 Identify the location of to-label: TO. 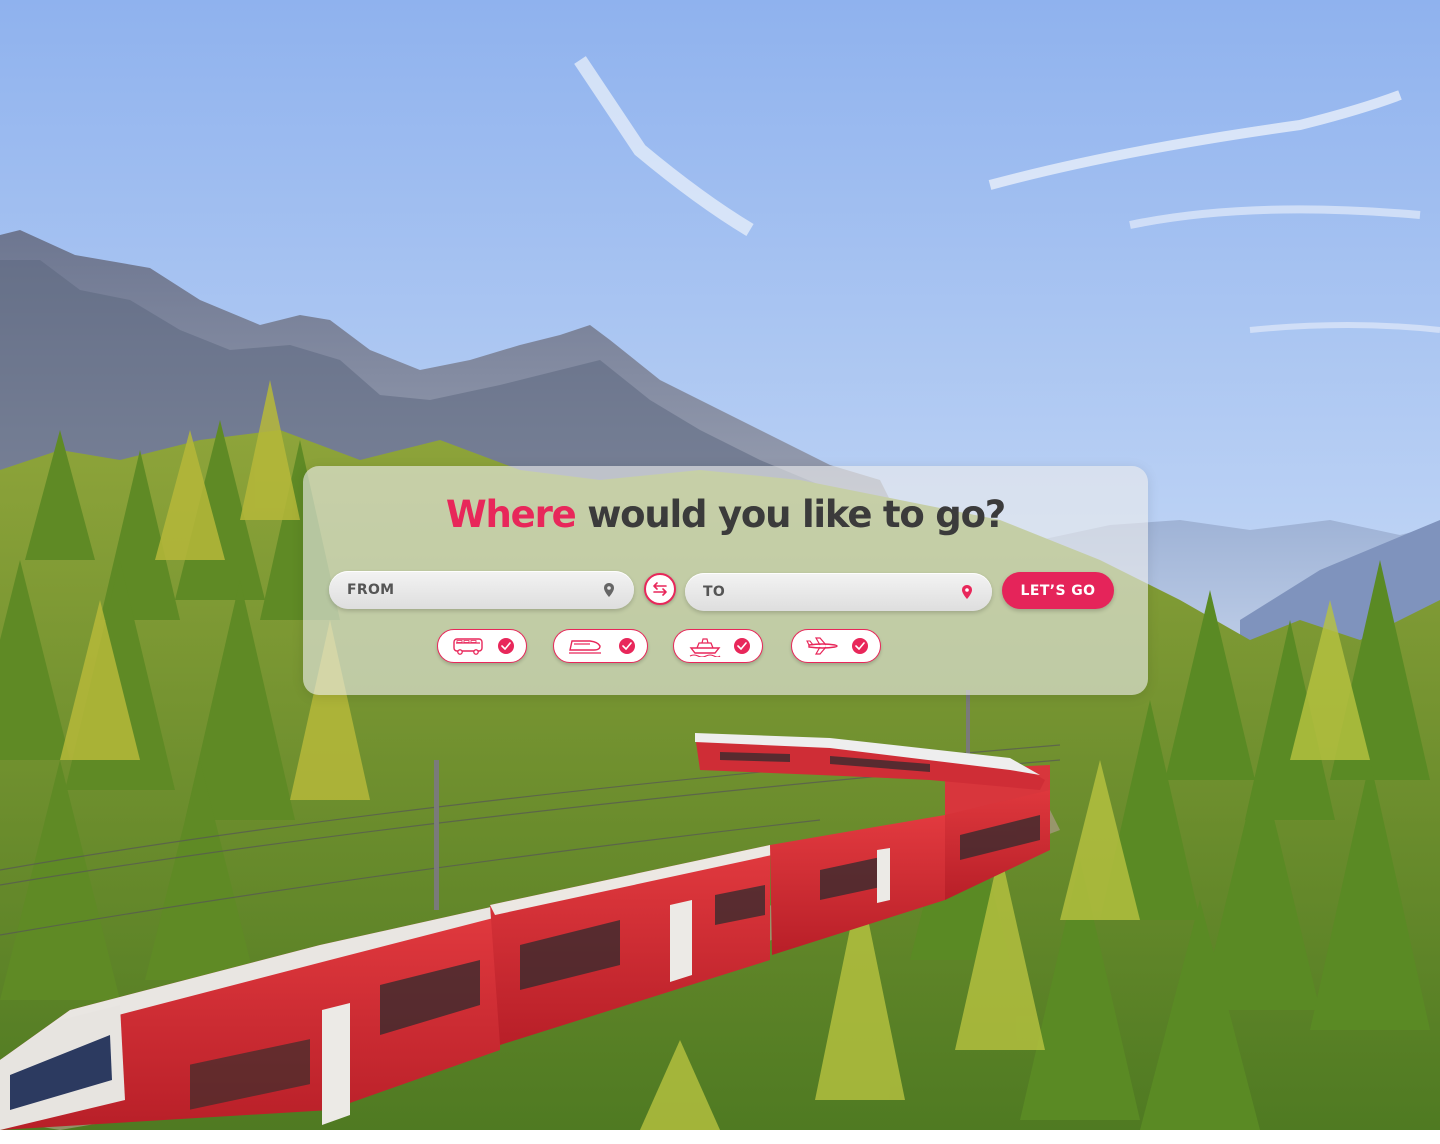
(714, 592).